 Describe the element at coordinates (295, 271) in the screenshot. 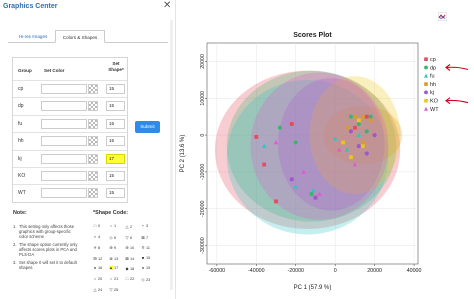

I see `x-tick-label: -20000` at that location.